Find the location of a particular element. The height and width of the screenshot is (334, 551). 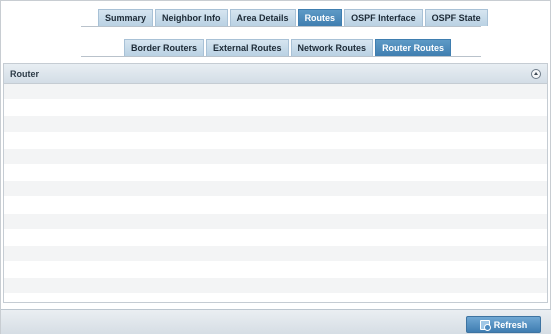

secondary-tab-divider is located at coordinates (281, 56).